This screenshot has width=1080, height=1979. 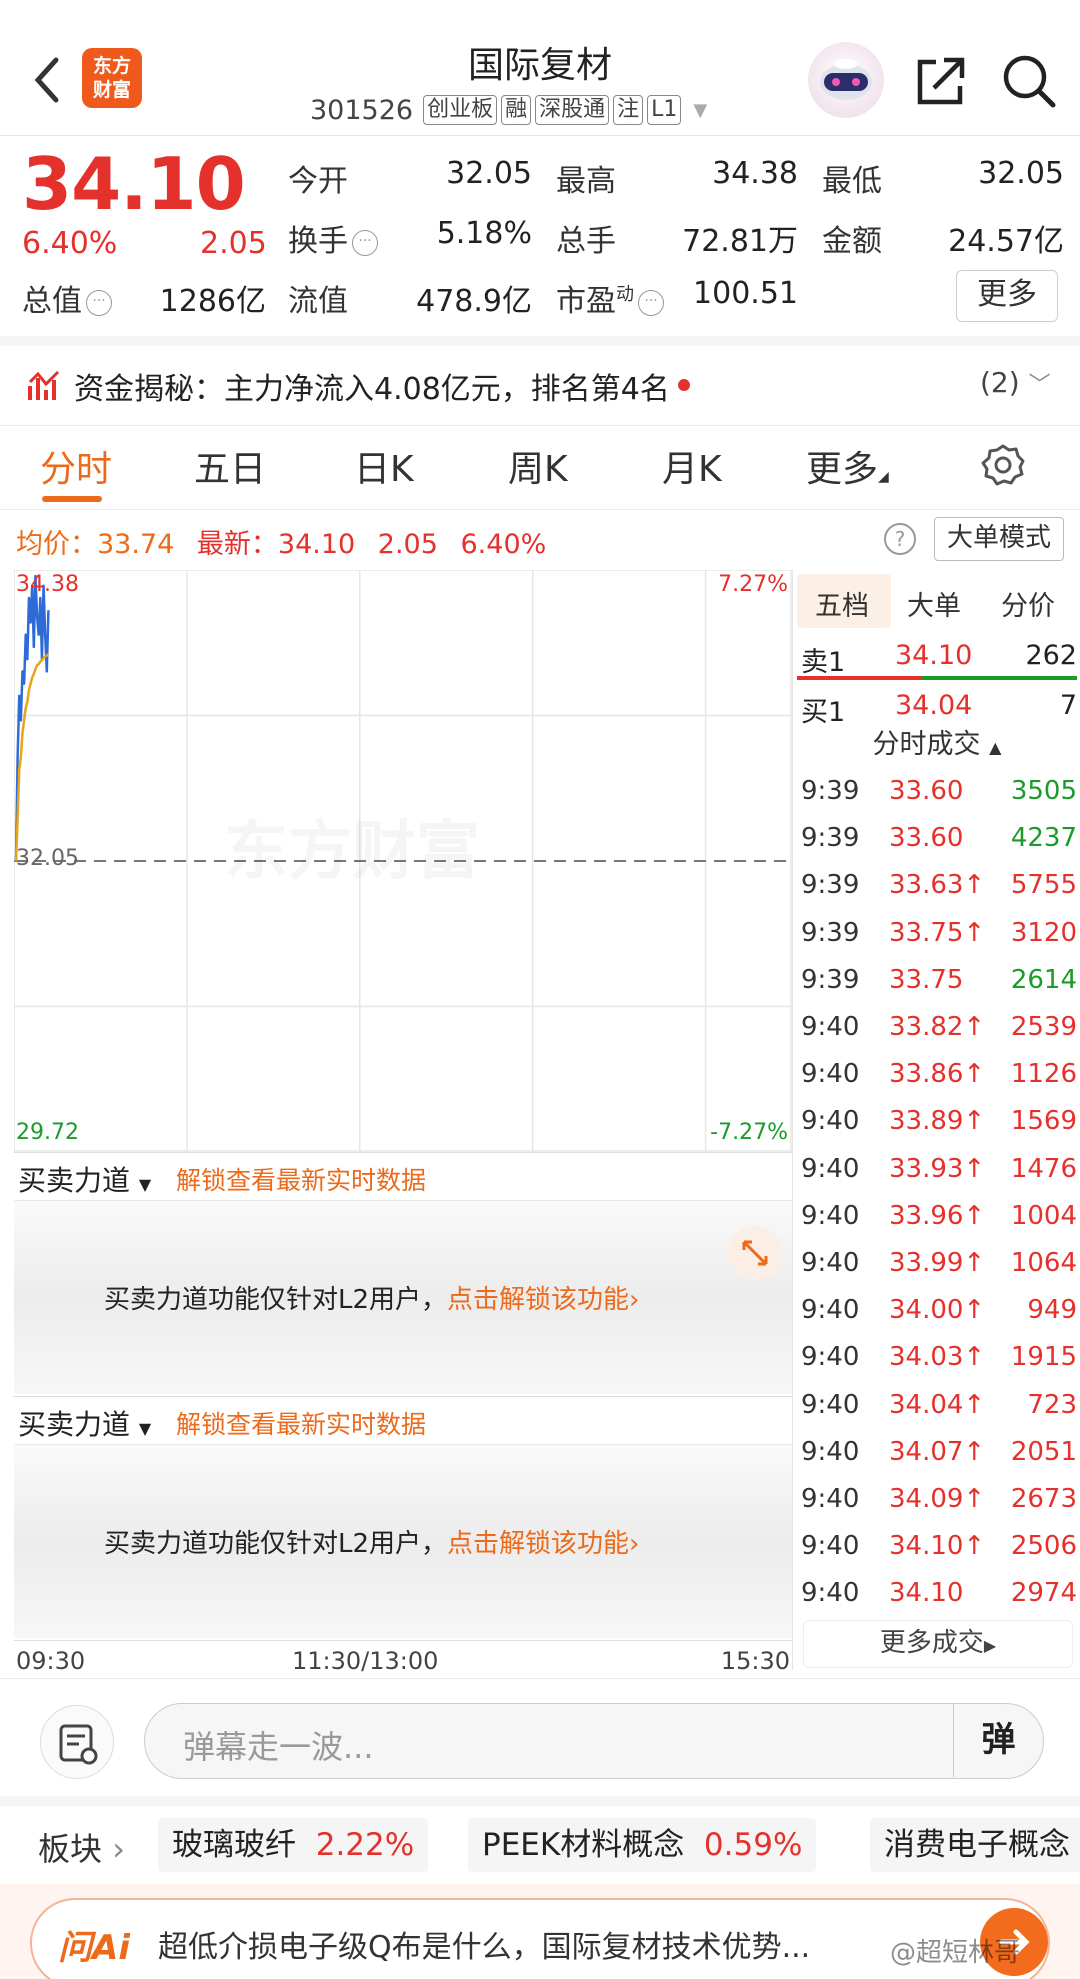 What do you see at coordinates (842, 603) in the screenshot?
I see `tab-five-levels: 五档` at bounding box center [842, 603].